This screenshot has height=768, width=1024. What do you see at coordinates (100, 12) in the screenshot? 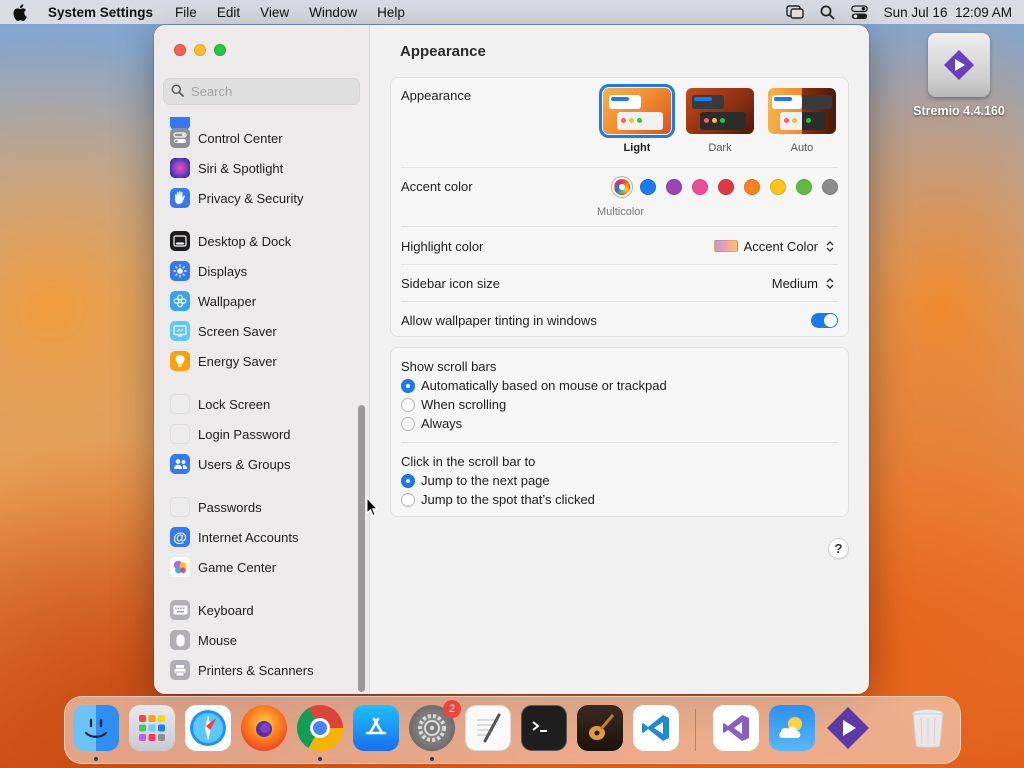
I see `app-name-menu: System Settings` at bounding box center [100, 12].